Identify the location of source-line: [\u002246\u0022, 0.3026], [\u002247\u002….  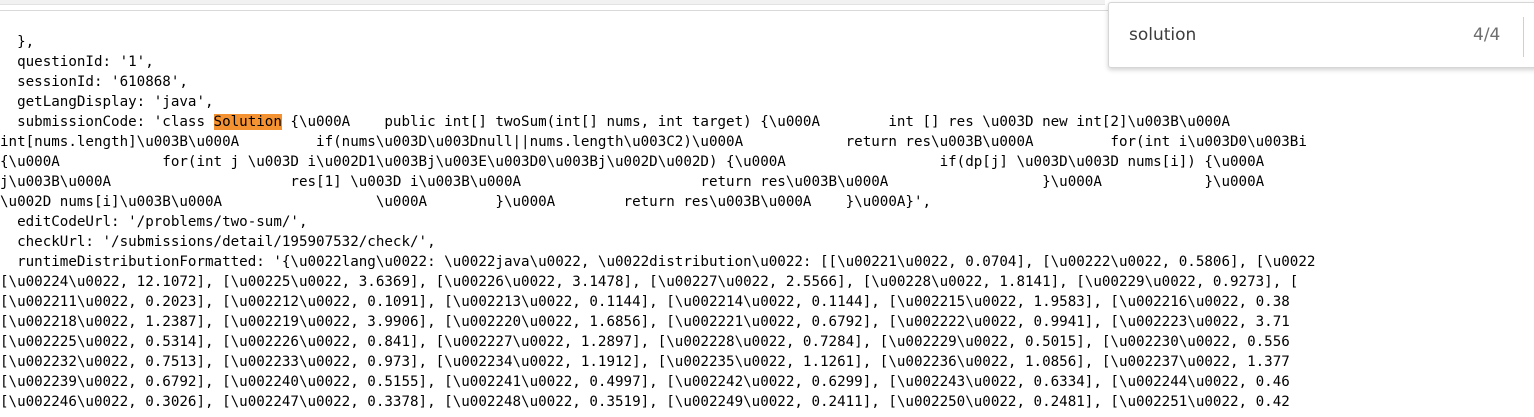
(645, 402).